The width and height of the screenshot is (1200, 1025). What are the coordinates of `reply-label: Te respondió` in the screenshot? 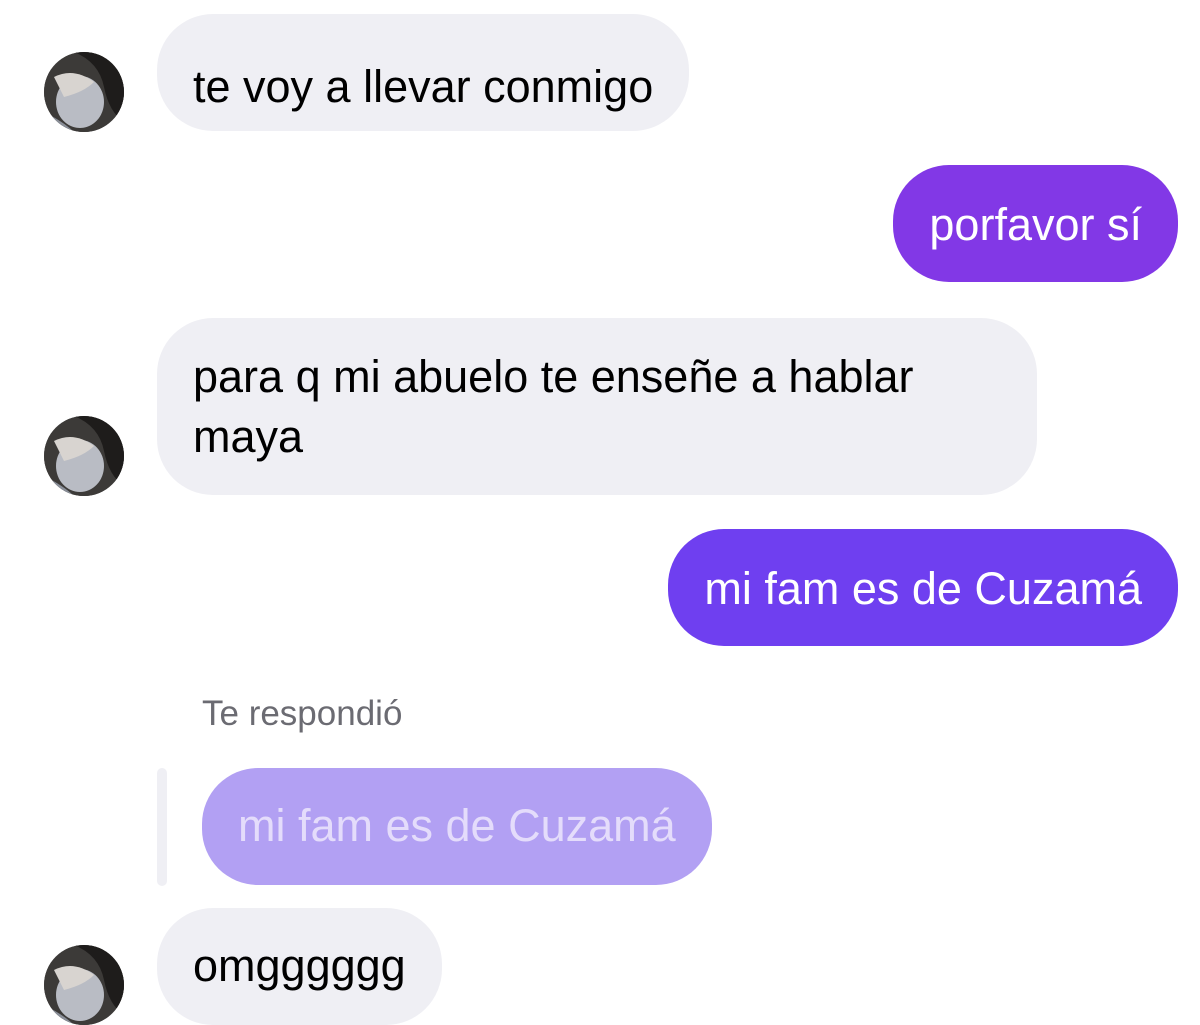 It's located at (302, 713).